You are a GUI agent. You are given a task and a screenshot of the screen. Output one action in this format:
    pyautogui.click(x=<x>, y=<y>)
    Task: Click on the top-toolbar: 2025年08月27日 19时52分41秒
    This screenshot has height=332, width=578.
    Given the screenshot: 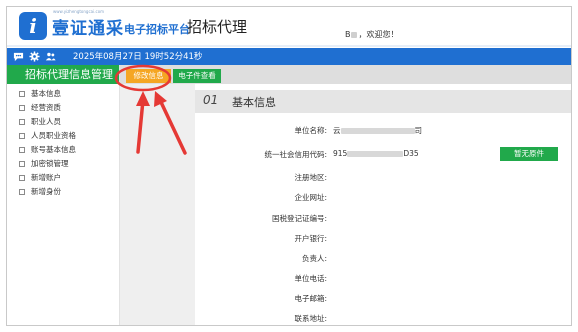 What is the action you would take?
    pyautogui.click(x=289, y=56)
    